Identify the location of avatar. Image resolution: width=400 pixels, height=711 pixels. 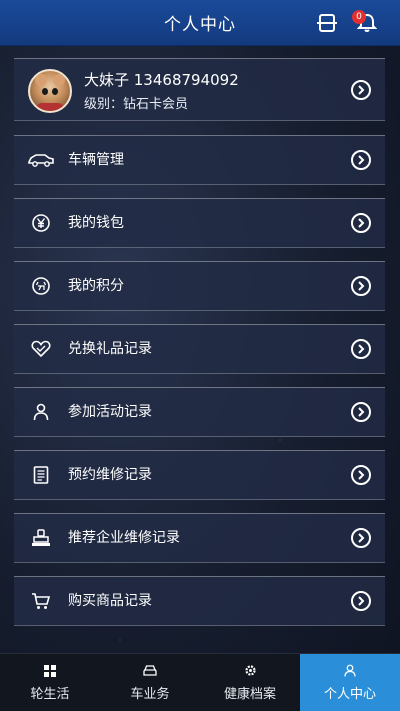
(50, 91).